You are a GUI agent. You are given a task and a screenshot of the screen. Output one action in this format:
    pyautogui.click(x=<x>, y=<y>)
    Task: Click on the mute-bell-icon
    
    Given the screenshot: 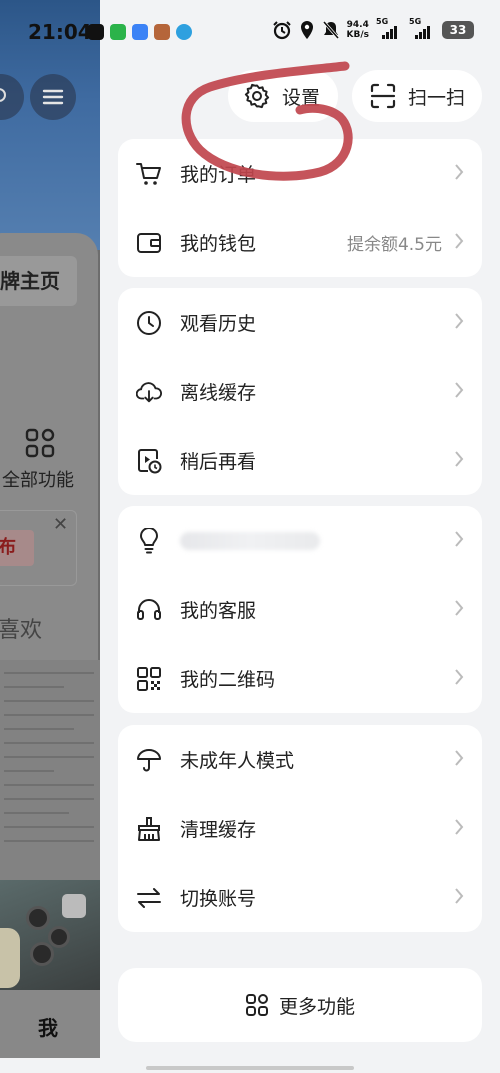 What is the action you would take?
    pyautogui.click(x=330, y=30)
    